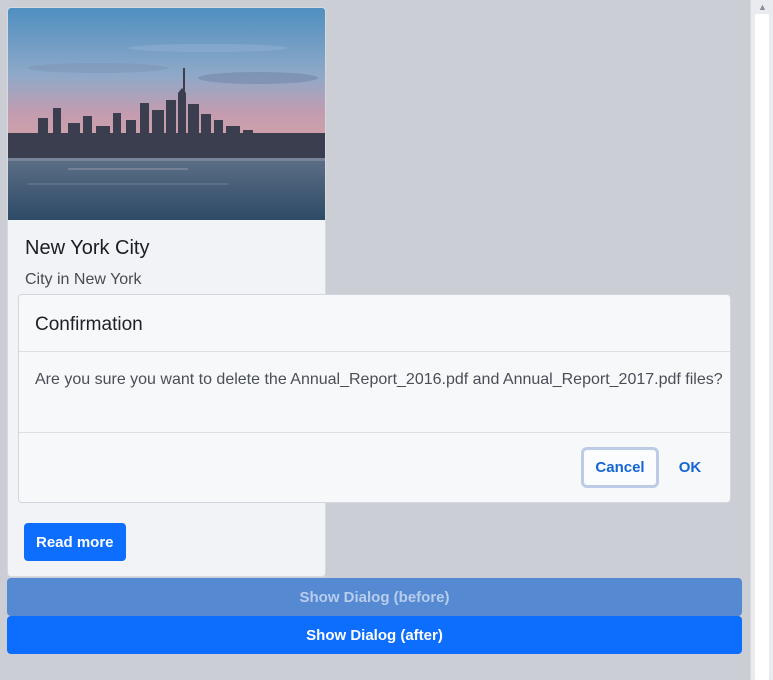 Image resolution: width=773 pixels, height=680 pixels. What do you see at coordinates (620, 467) in the screenshot?
I see `cancel-button: Cancel` at bounding box center [620, 467].